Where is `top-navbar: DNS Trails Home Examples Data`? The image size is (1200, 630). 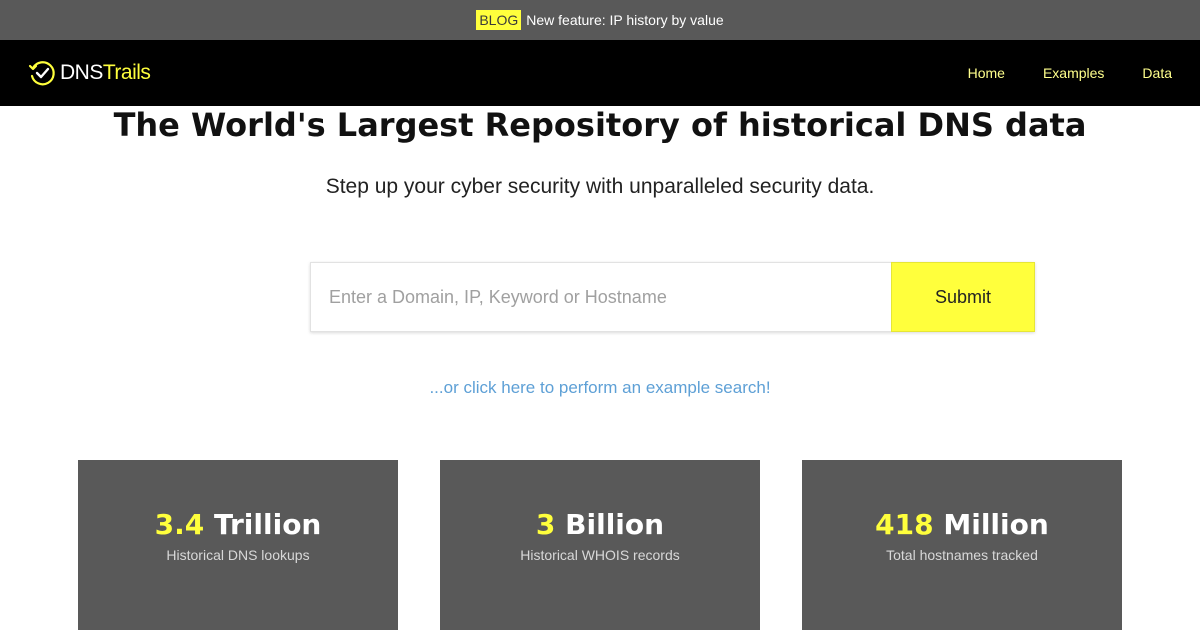 top-navbar: DNS Trails Home Examples Data is located at coordinates (600, 73).